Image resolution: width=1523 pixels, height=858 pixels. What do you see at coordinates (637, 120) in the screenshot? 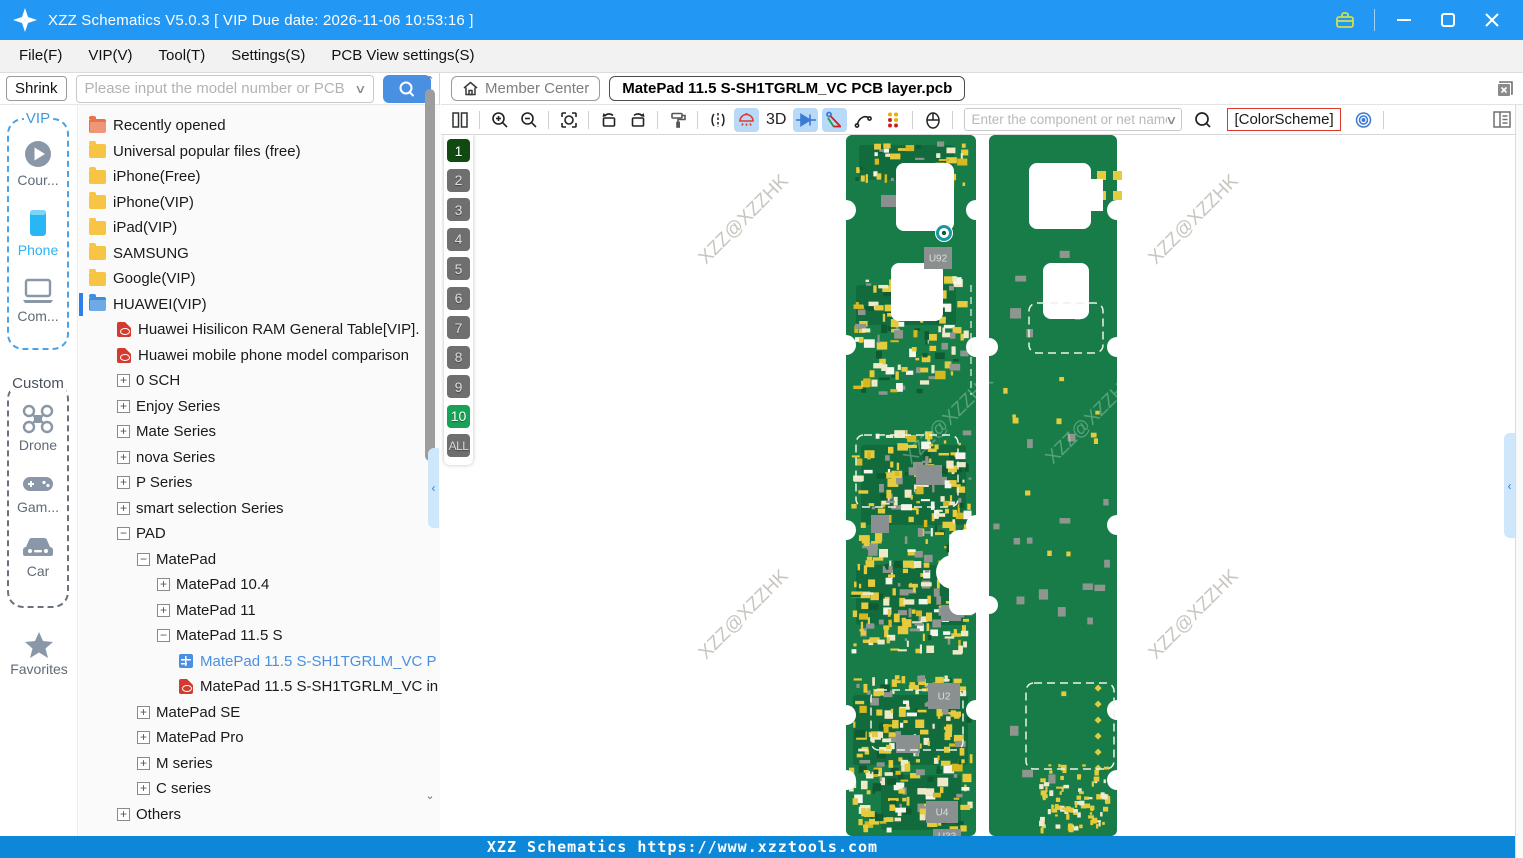
I see `rotate-cw-icon` at bounding box center [637, 120].